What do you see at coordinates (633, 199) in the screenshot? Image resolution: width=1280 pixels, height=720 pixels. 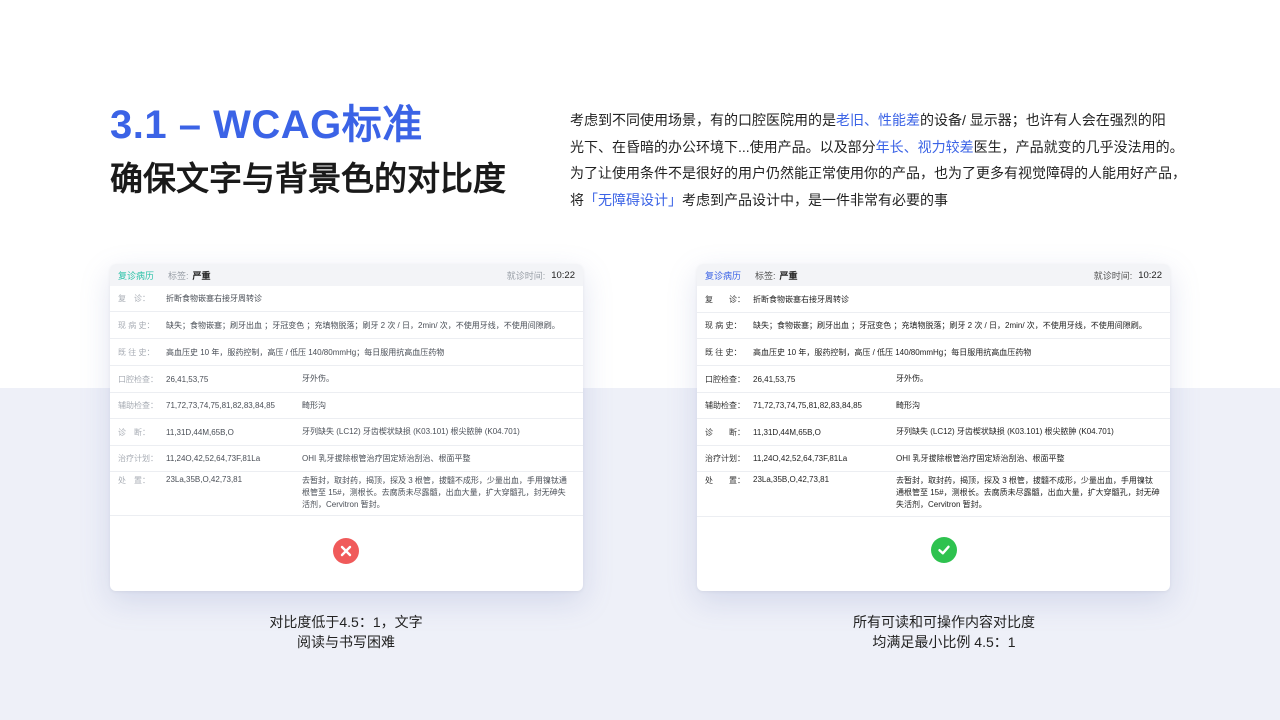 I see `highlight-accessibility: 「无障碍设计」` at bounding box center [633, 199].